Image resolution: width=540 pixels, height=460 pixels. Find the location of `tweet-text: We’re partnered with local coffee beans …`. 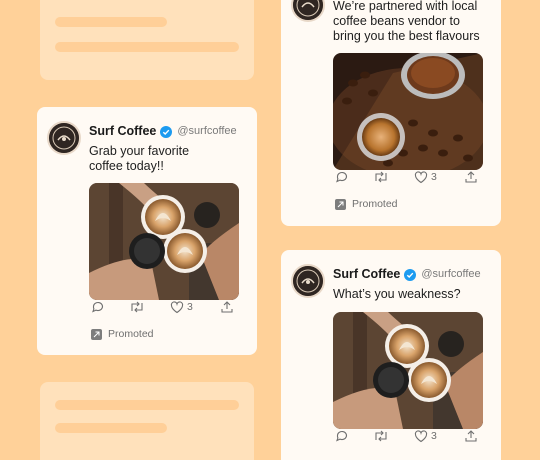

tweet-text: We’re partnered with local coffee beans … is located at coordinates (406, 21).